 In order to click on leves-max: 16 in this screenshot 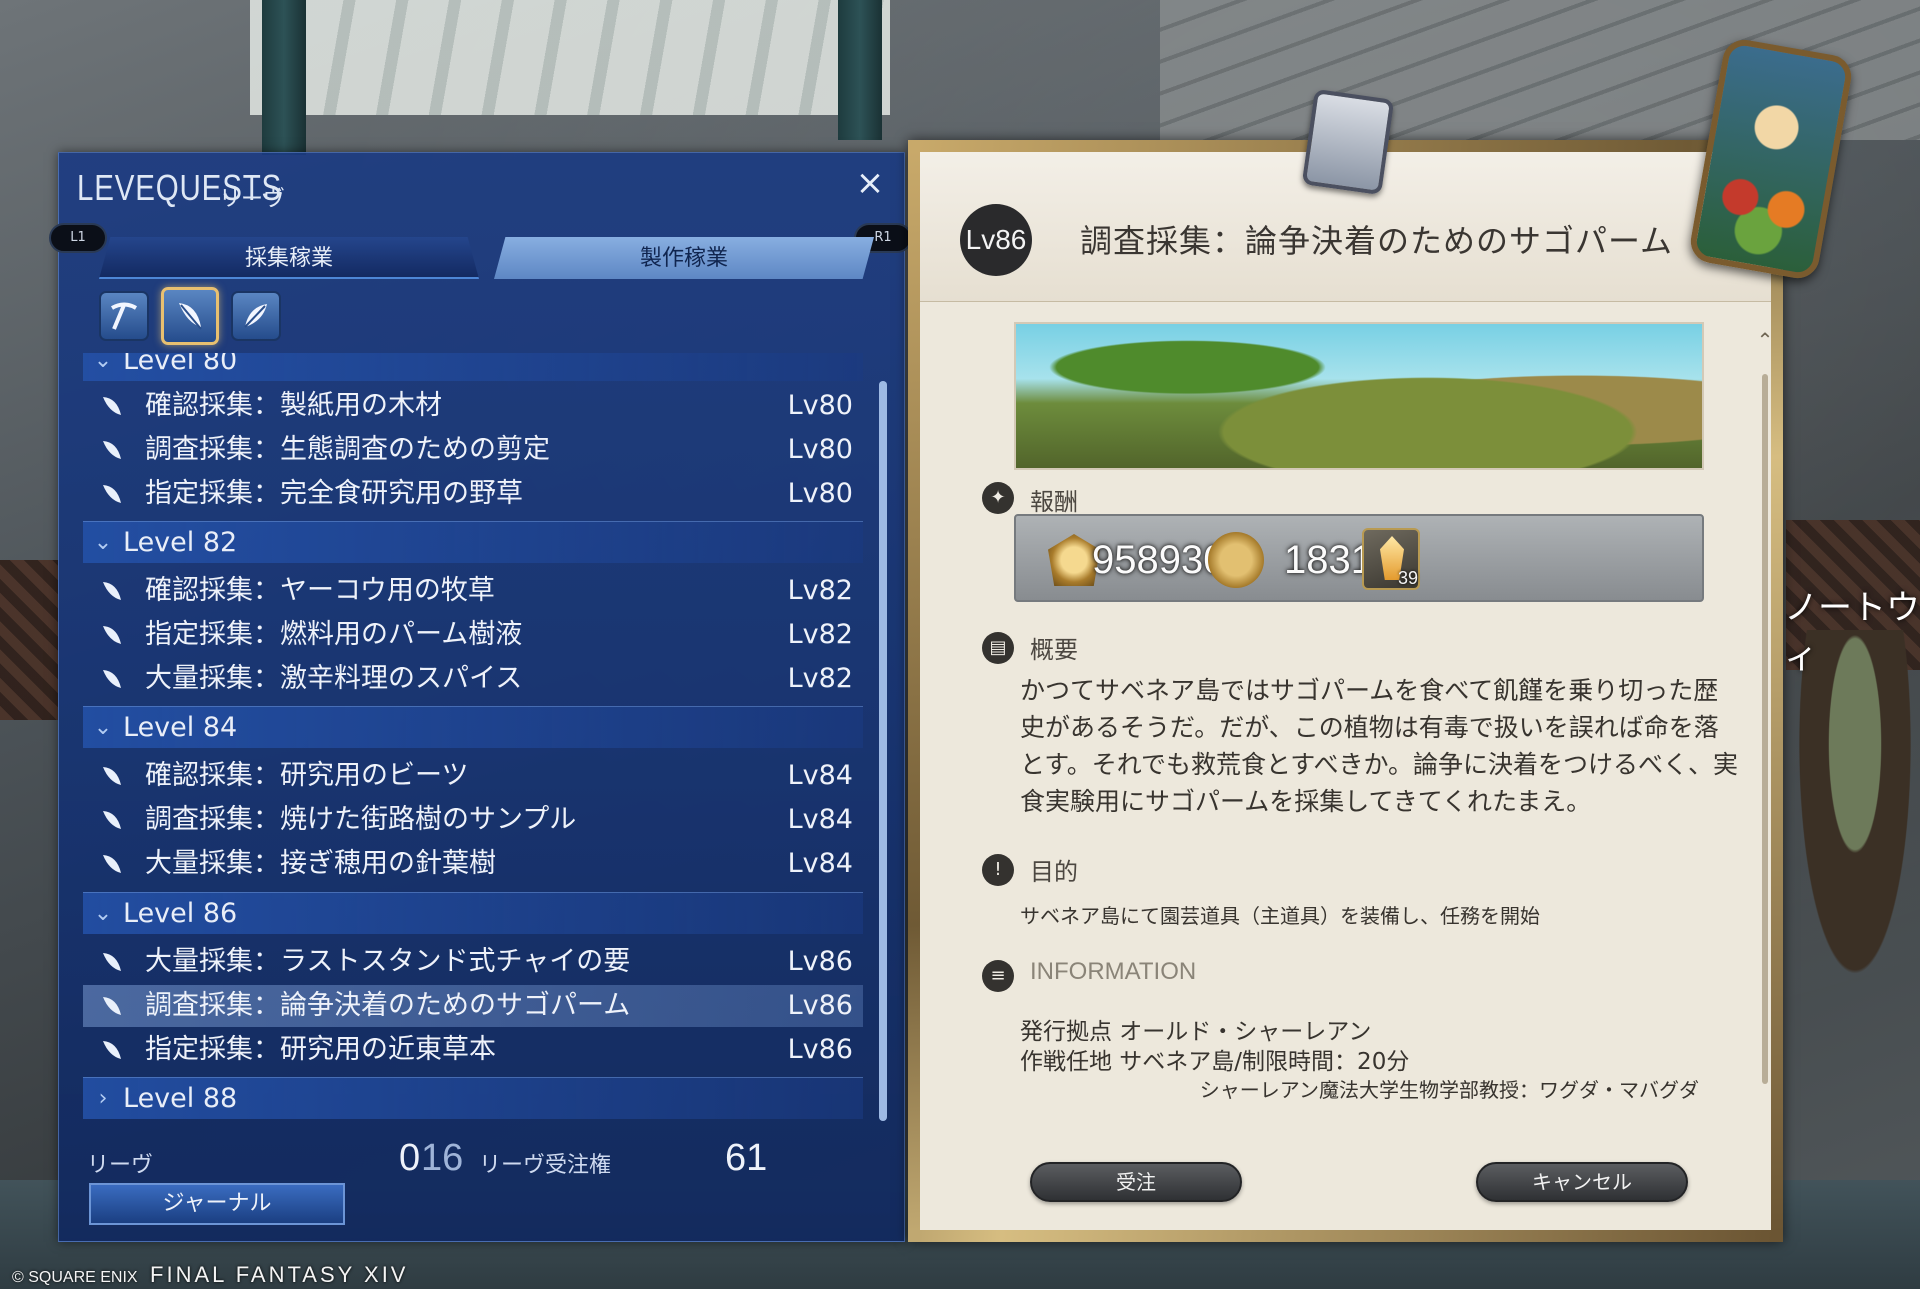, I will do `click(442, 1158)`.